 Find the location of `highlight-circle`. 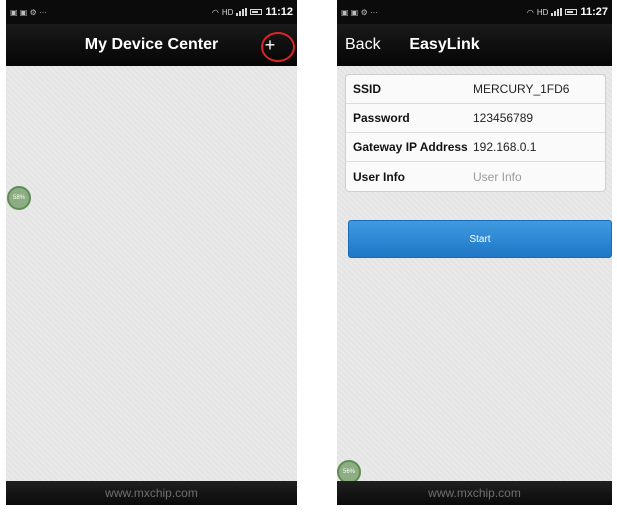

highlight-circle is located at coordinates (278, 47).